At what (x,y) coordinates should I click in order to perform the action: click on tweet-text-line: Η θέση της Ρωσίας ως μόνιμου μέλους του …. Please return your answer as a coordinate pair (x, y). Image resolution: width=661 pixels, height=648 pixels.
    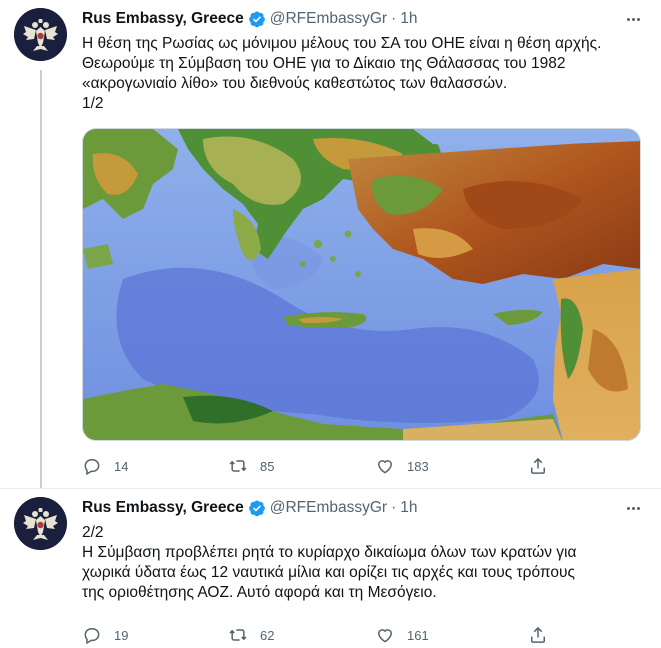
    Looking at the image, I should click on (342, 43).